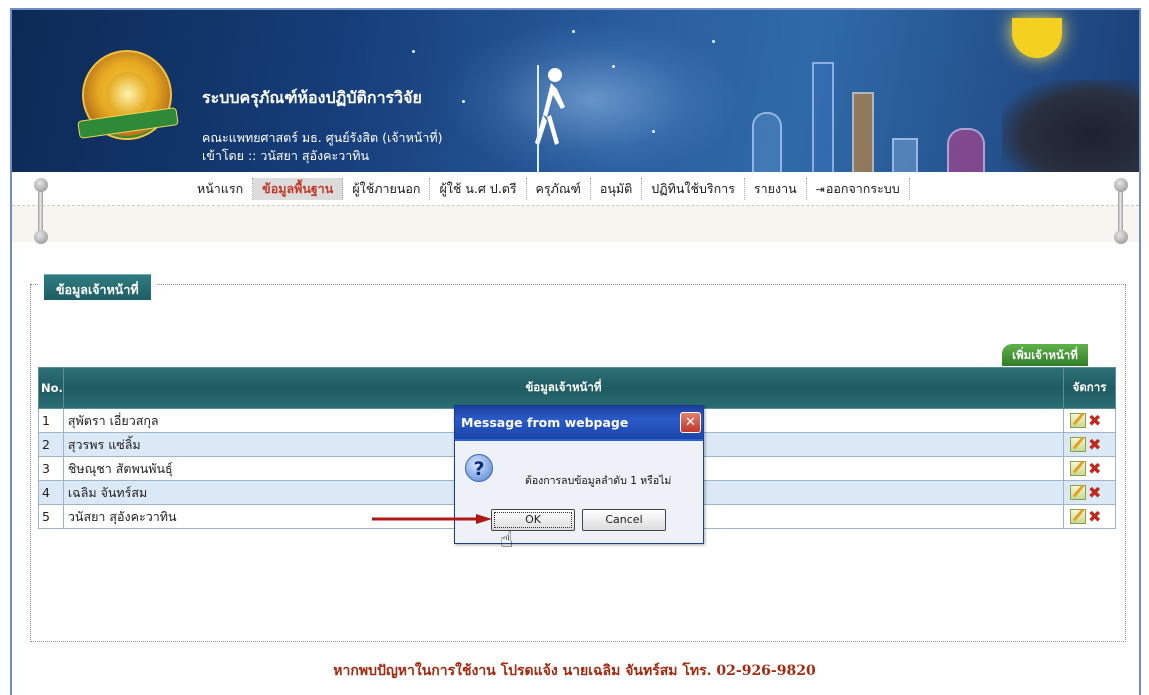  Describe the element at coordinates (863, 132) in the screenshot. I see `test-tube-graphic` at that location.